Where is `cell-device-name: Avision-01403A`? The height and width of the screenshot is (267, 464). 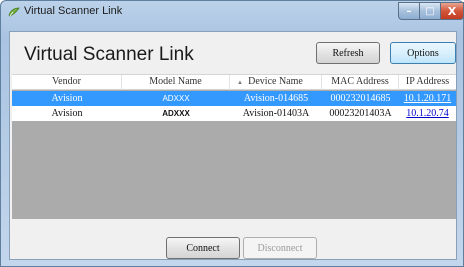
cell-device-name: Avision-01403A is located at coordinates (276, 113).